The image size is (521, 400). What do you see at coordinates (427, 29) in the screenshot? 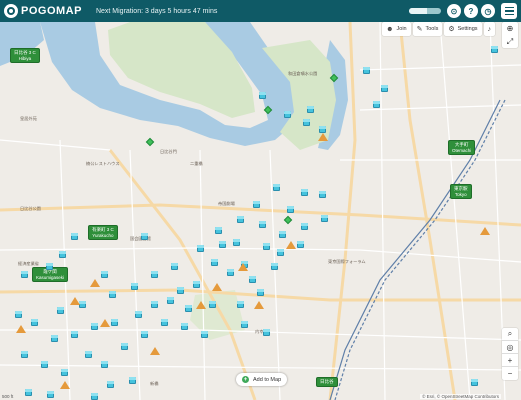
I see `tools-button: ✎ Tools` at bounding box center [427, 29].